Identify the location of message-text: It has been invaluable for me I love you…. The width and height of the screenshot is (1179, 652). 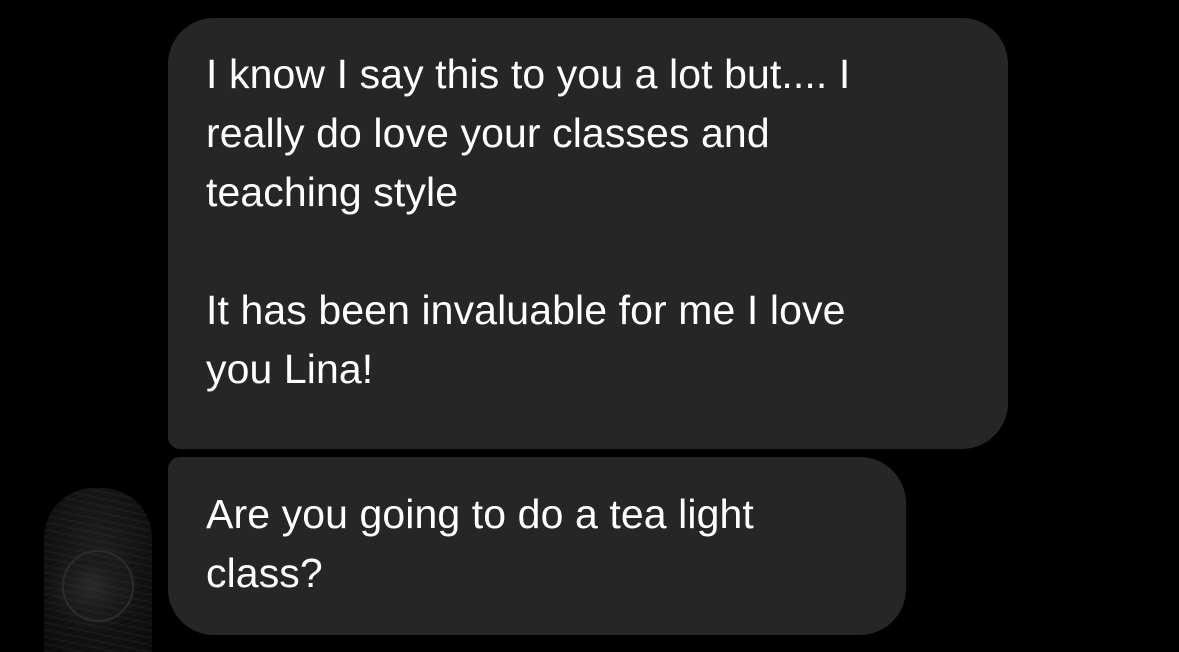
(526, 339).